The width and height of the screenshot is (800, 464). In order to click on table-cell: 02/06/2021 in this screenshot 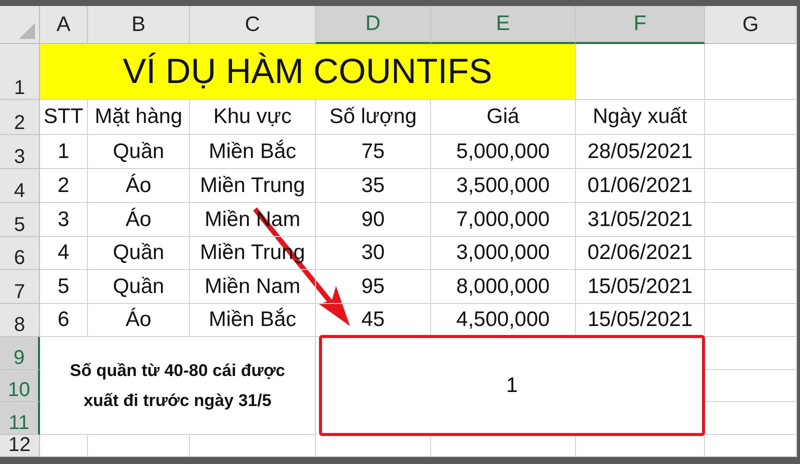, I will do `click(640, 253)`.